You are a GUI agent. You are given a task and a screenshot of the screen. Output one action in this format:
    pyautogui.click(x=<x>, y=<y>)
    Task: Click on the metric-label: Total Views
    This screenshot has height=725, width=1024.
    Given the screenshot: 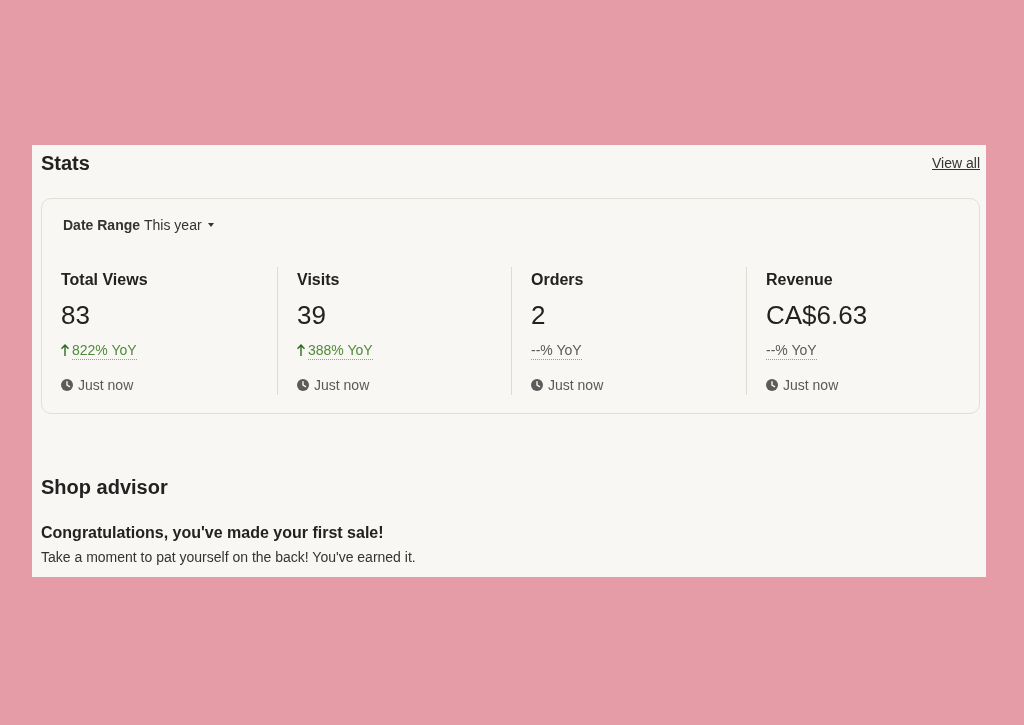 What is the action you would take?
    pyautogui.click(x=104, y=280)
    